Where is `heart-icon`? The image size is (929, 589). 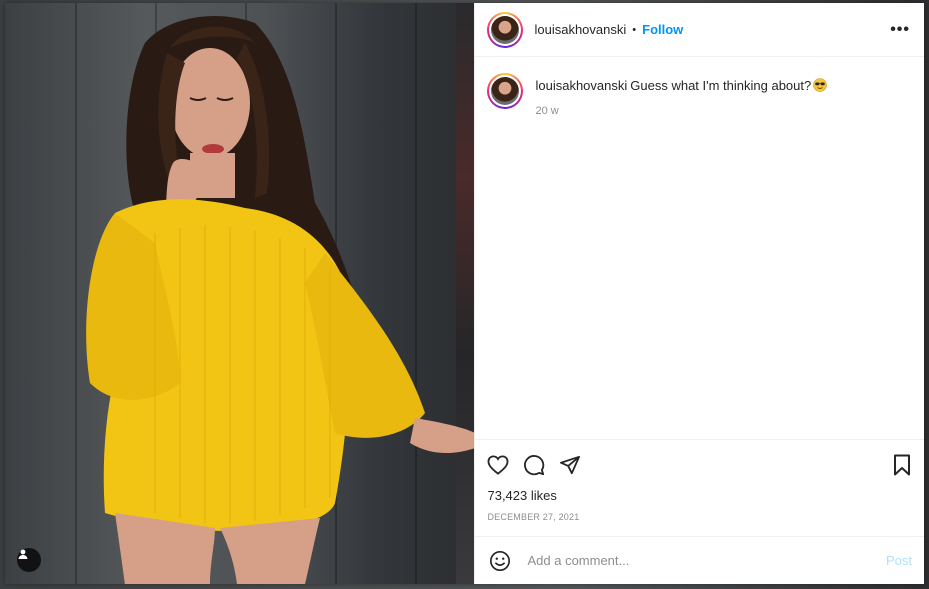
heart-icon is located at coordinates (498, 465).